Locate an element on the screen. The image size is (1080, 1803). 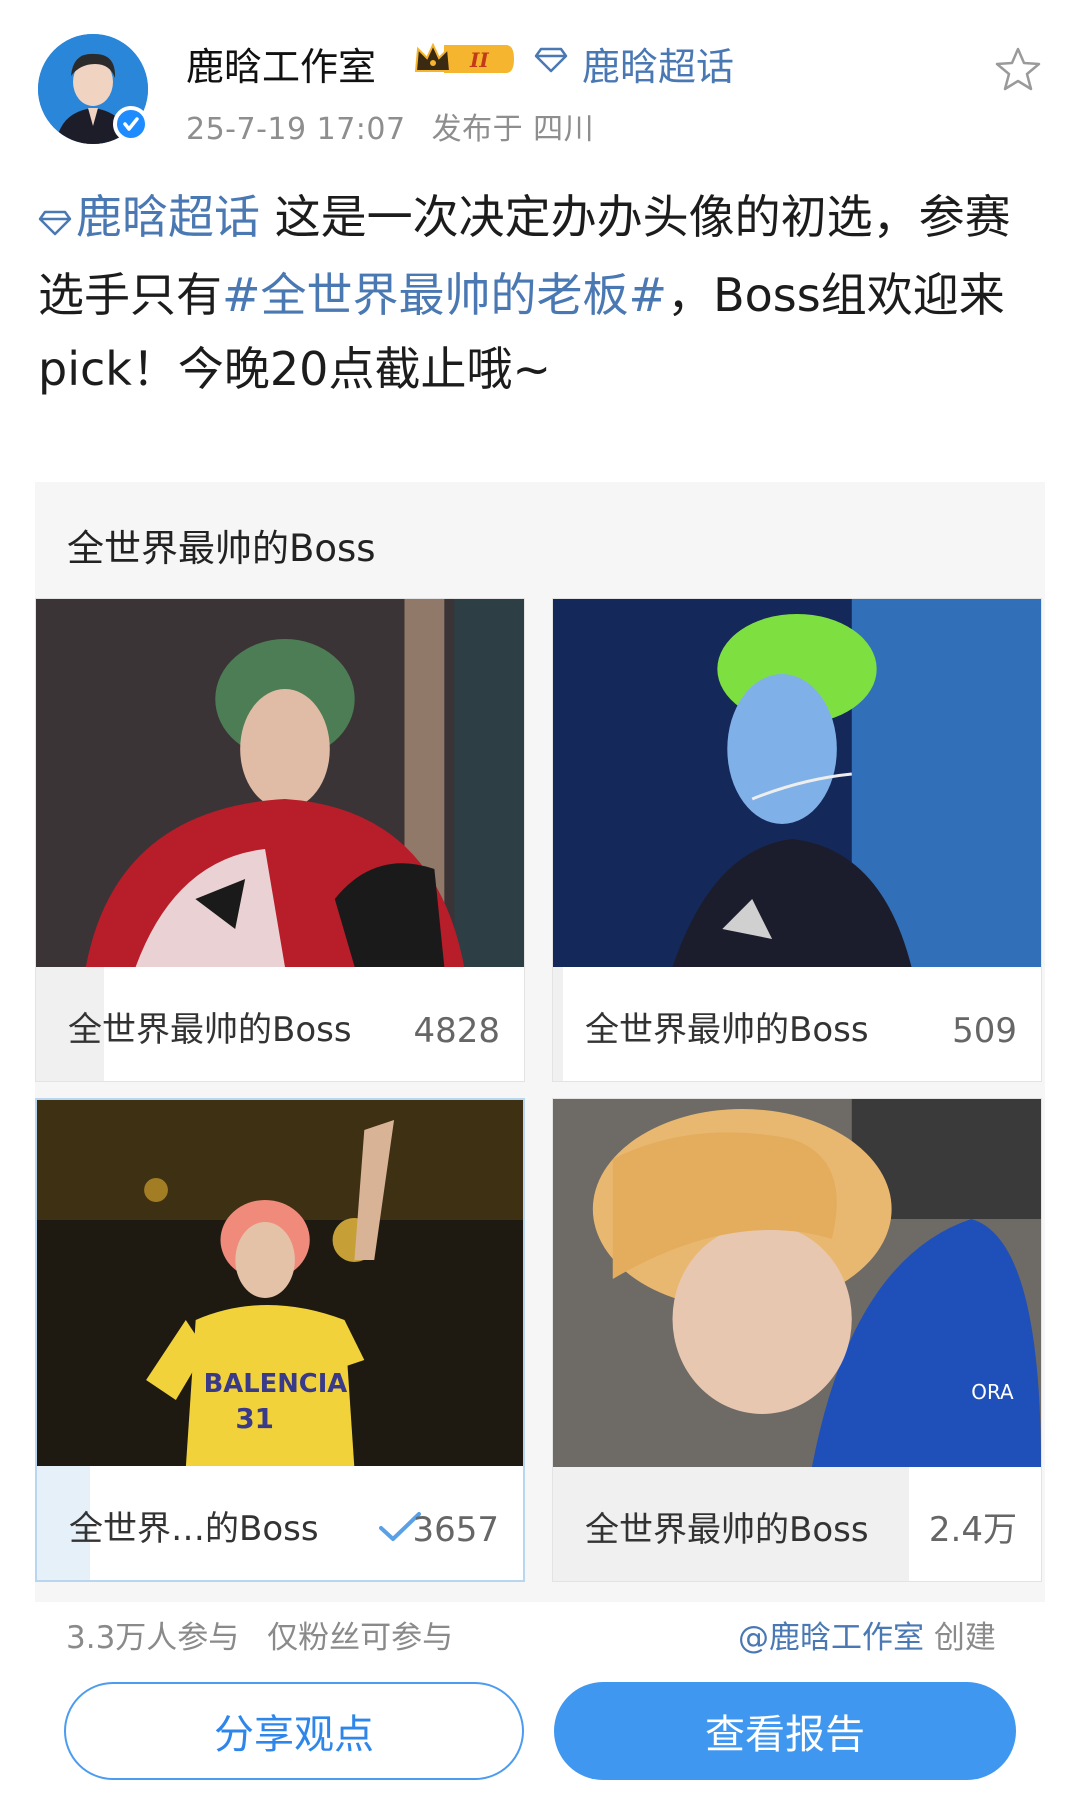
creator-suffix: 创建 is located at coordinates (960, 1638).